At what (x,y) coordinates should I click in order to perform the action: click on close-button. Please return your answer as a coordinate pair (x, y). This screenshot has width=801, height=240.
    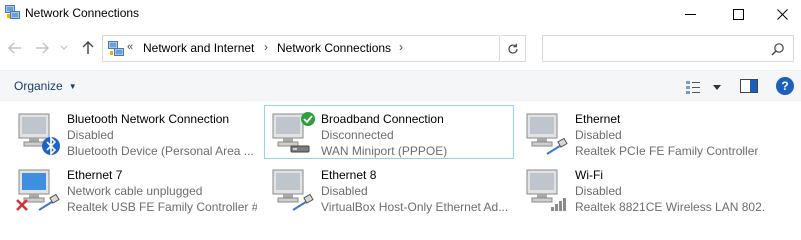
    Looking at the image, I should click on (780, 14).